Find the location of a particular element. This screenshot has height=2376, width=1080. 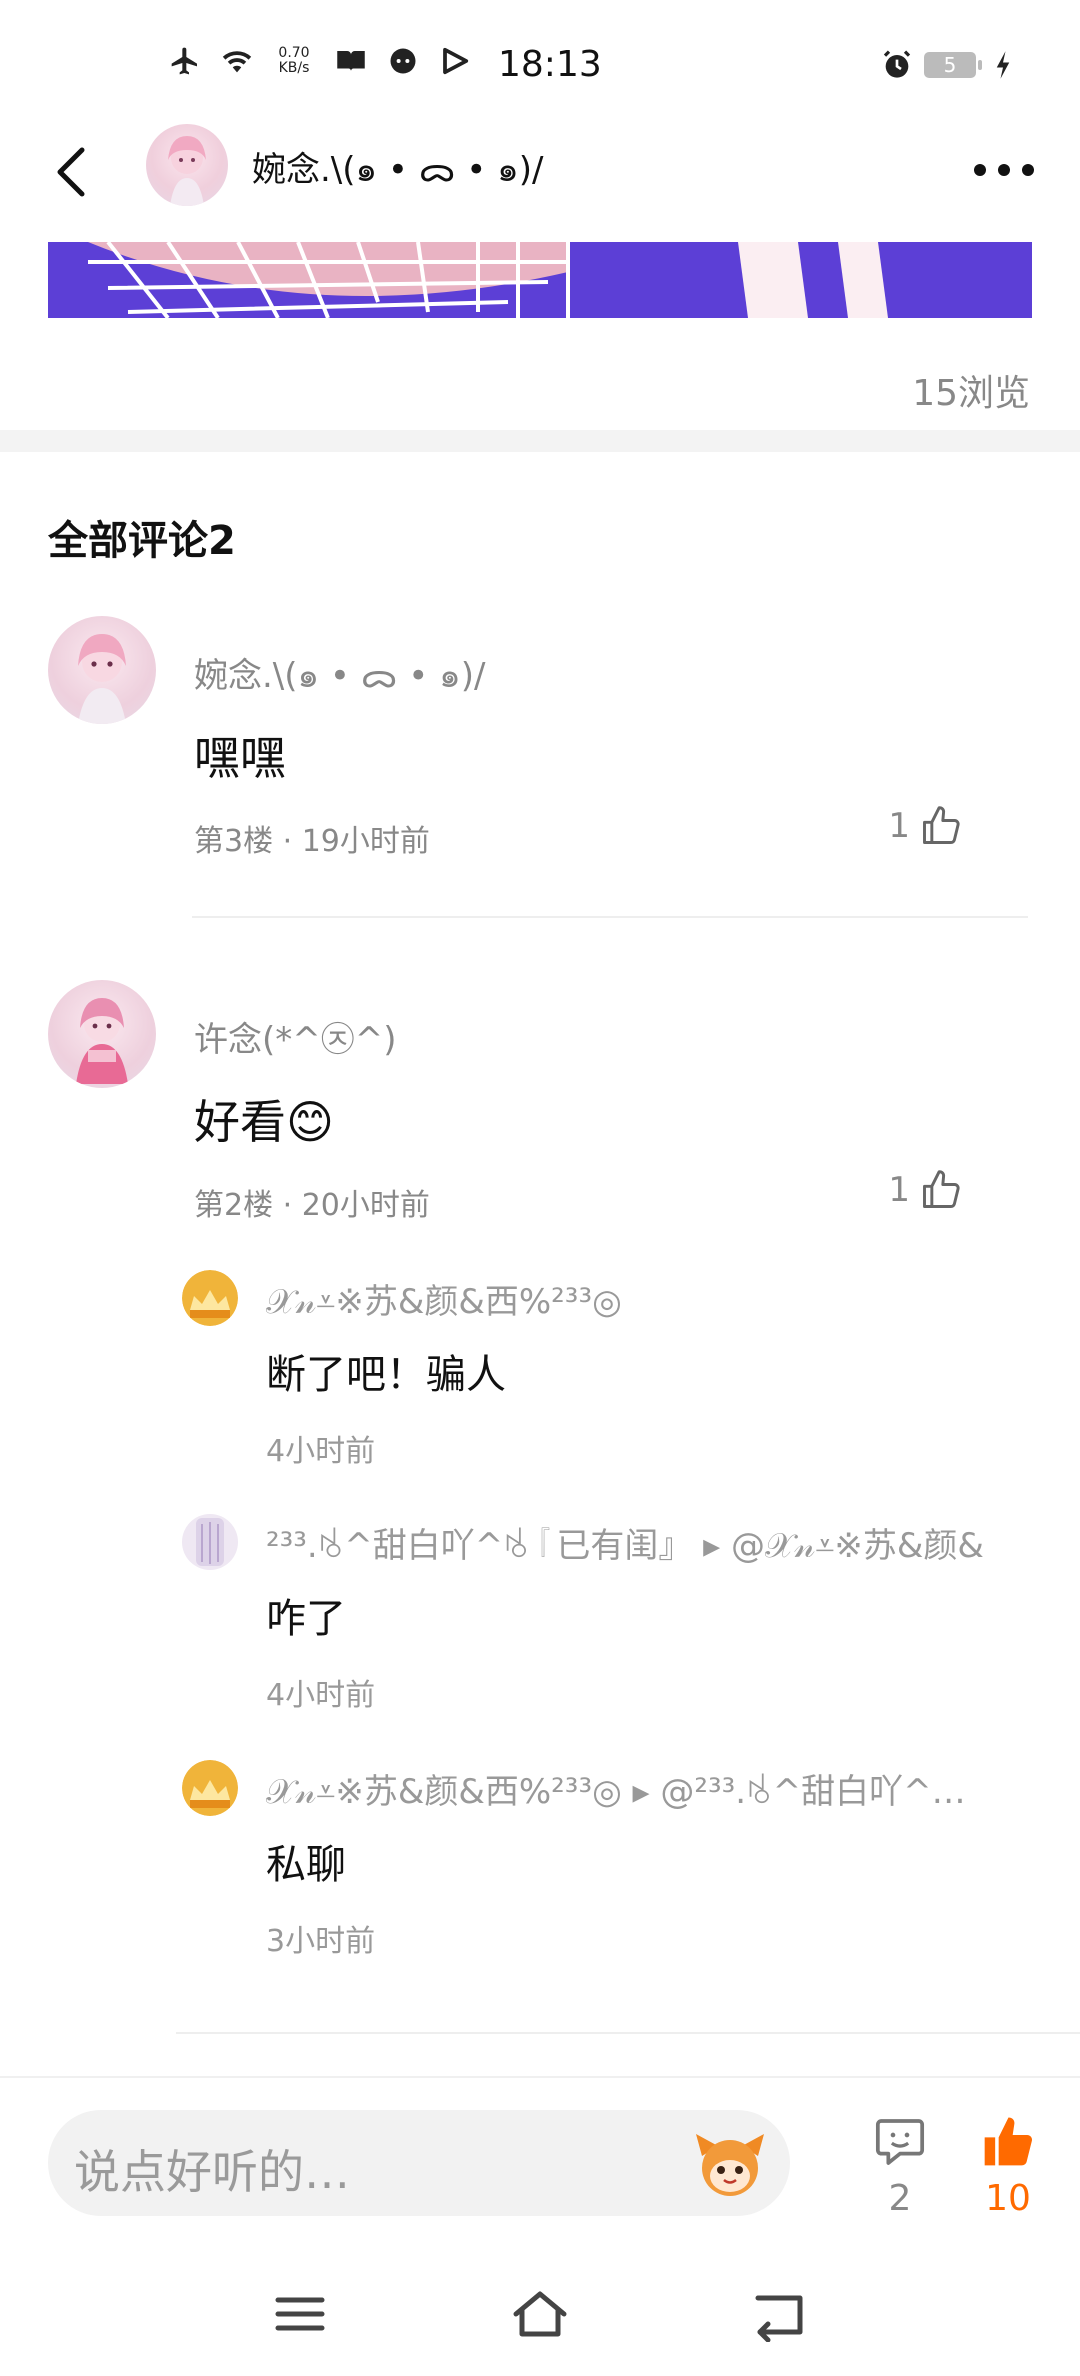

home-icon is located at coordinates (540, 2314).